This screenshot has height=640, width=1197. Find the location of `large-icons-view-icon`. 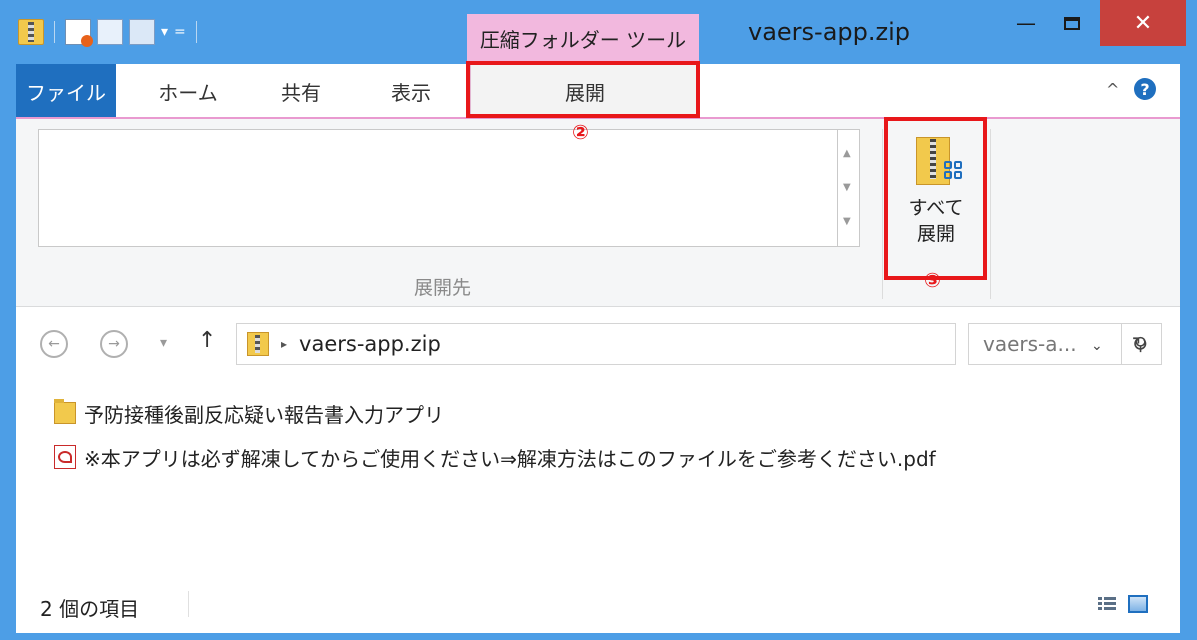

large-icons-view-icon is located at coordinates (1138, 604).